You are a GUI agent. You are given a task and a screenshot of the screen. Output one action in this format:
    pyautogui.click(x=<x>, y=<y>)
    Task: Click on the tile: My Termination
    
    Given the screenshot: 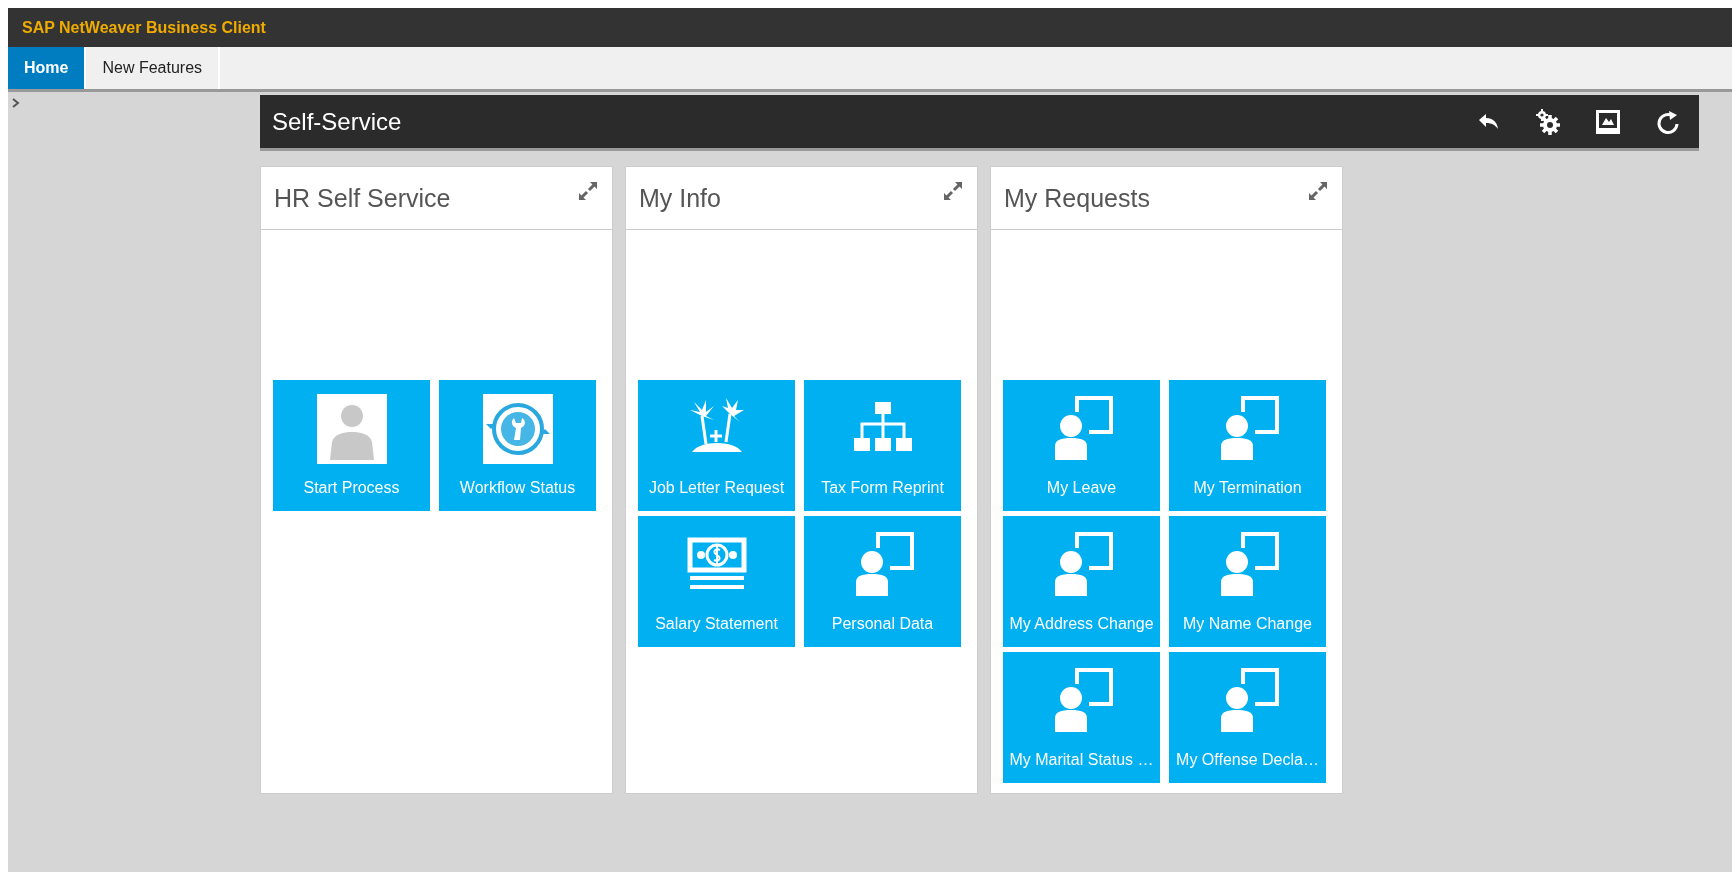 What is the action you would take?
    pyautogui.click(x=1247, y=445)
    